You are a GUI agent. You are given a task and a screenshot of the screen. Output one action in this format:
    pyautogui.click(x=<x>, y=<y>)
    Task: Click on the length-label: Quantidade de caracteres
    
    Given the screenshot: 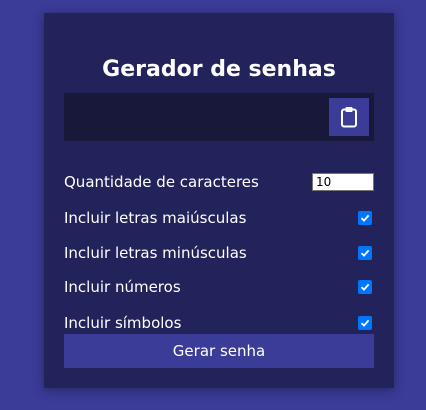 What is the action you would take?
    pyautogui.click(x=161, y=182)
    